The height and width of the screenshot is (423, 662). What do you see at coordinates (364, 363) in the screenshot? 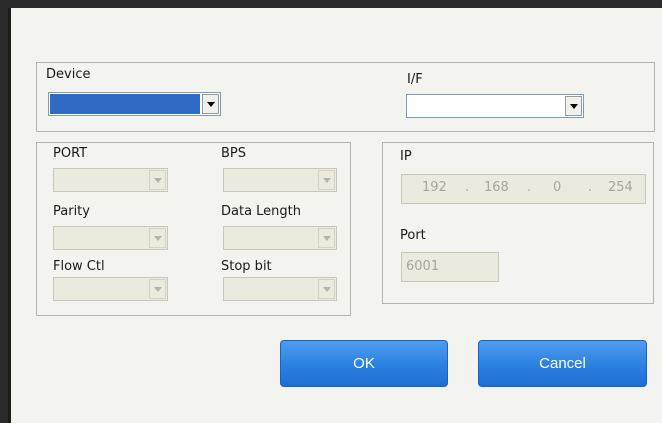
I see `ok-button: OK` at bounding box center [364, 363].